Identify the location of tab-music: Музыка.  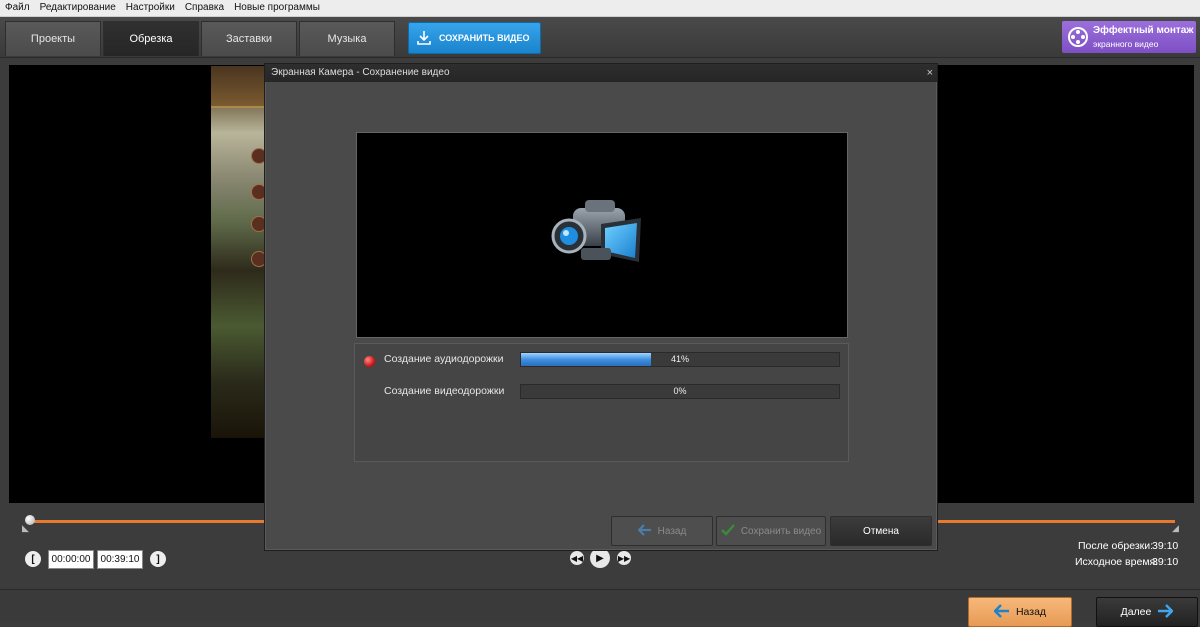
(347, 38).